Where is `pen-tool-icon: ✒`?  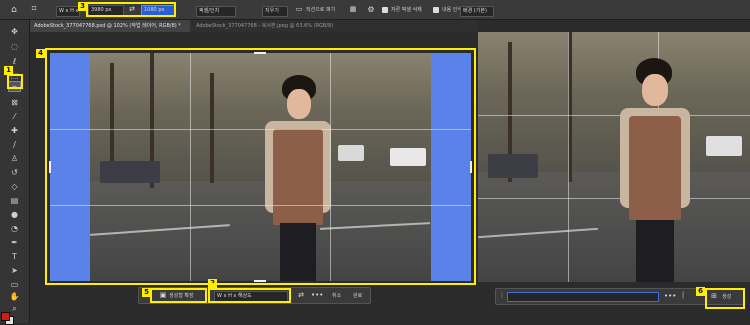 pen-tool-icon: ✒ is located at coordinates (14, 242).